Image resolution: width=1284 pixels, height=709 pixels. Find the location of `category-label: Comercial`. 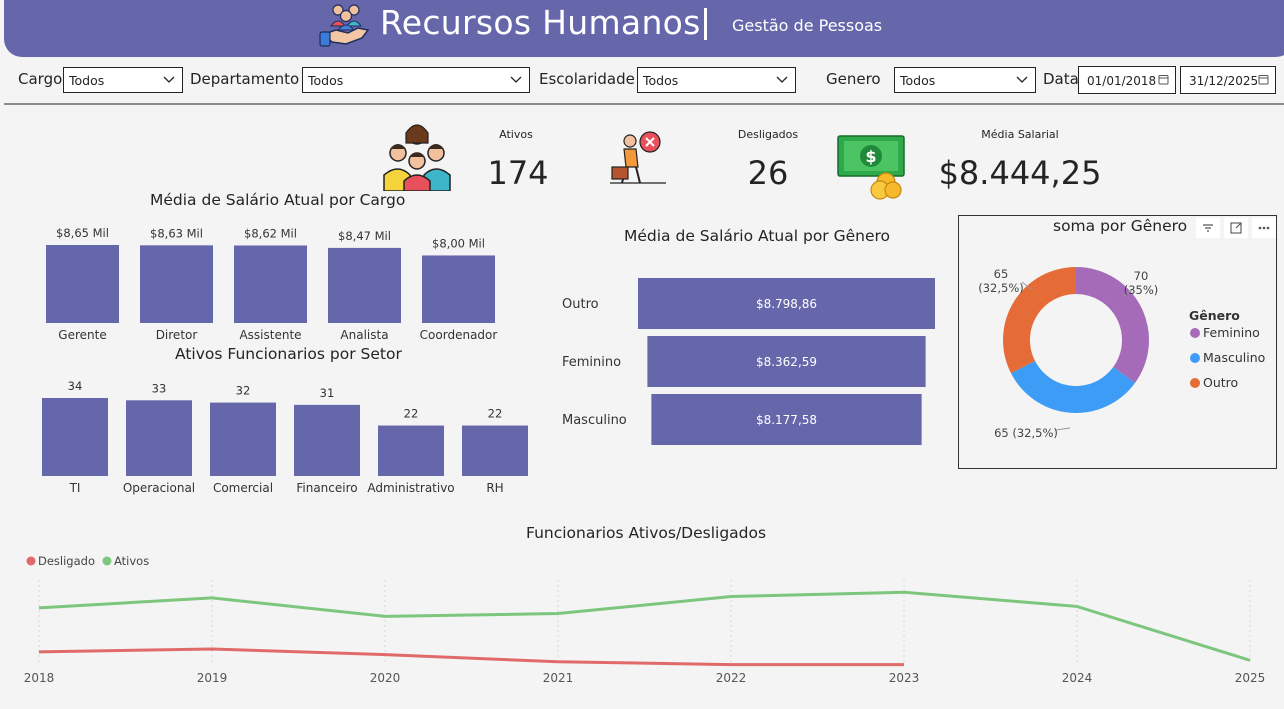

category-label: Comercial is located at coordinates (243, 488).